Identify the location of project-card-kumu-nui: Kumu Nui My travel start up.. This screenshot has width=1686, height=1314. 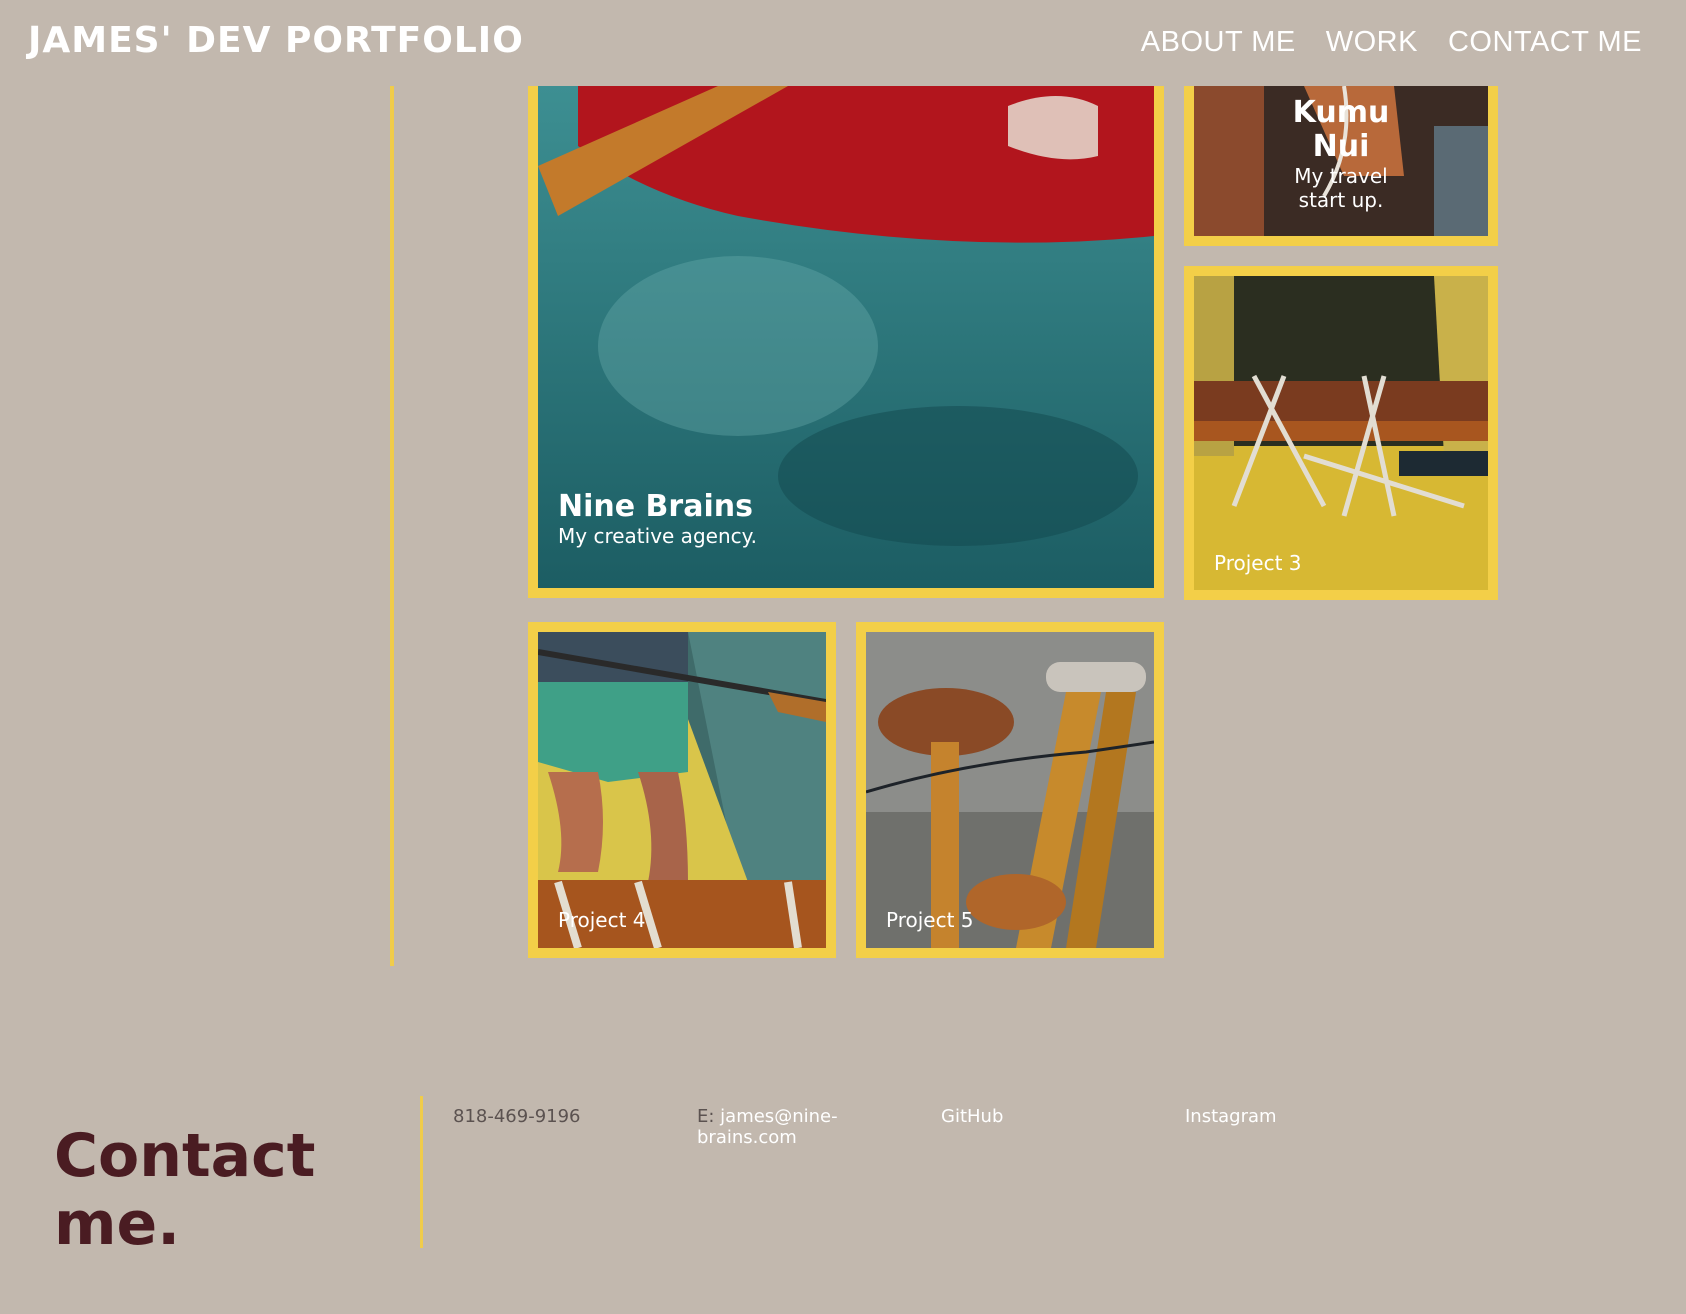
(1341, 161).